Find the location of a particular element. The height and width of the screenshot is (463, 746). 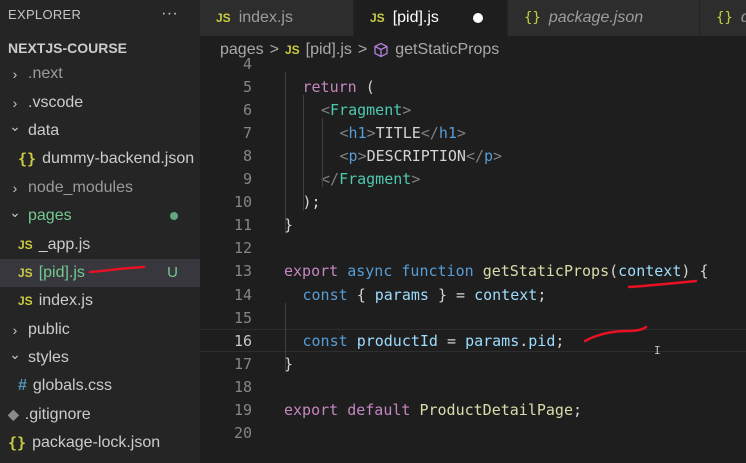

explorer-header: EXPLORER ··· is located at coordinates (100, 14).